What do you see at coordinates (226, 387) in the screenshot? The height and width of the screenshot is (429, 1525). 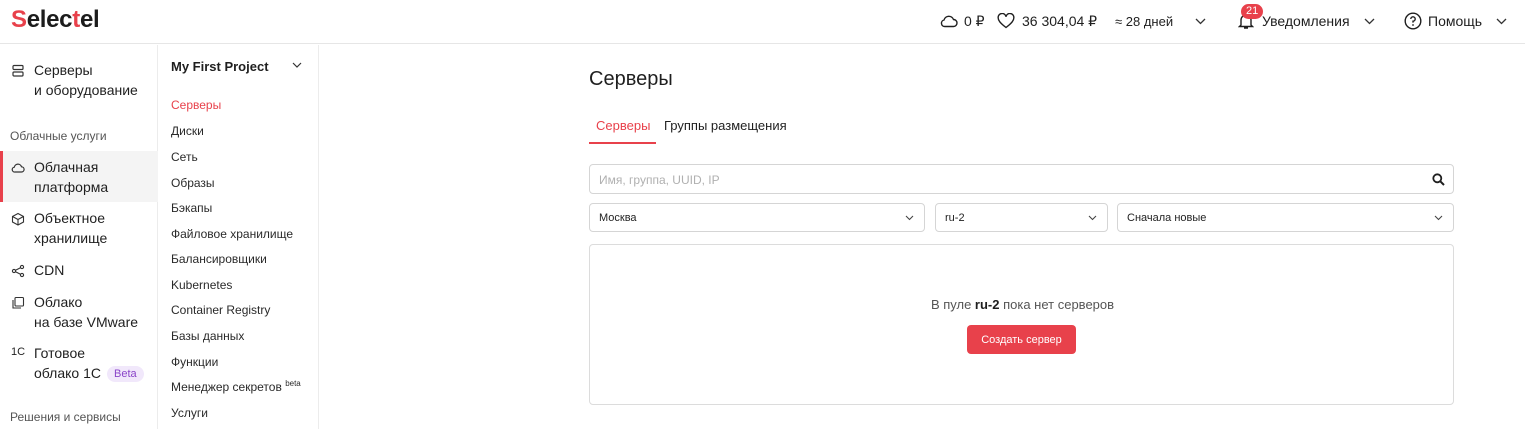 I see `nav-item-label: Менеджер секретов` at bounding box center [226, 387].